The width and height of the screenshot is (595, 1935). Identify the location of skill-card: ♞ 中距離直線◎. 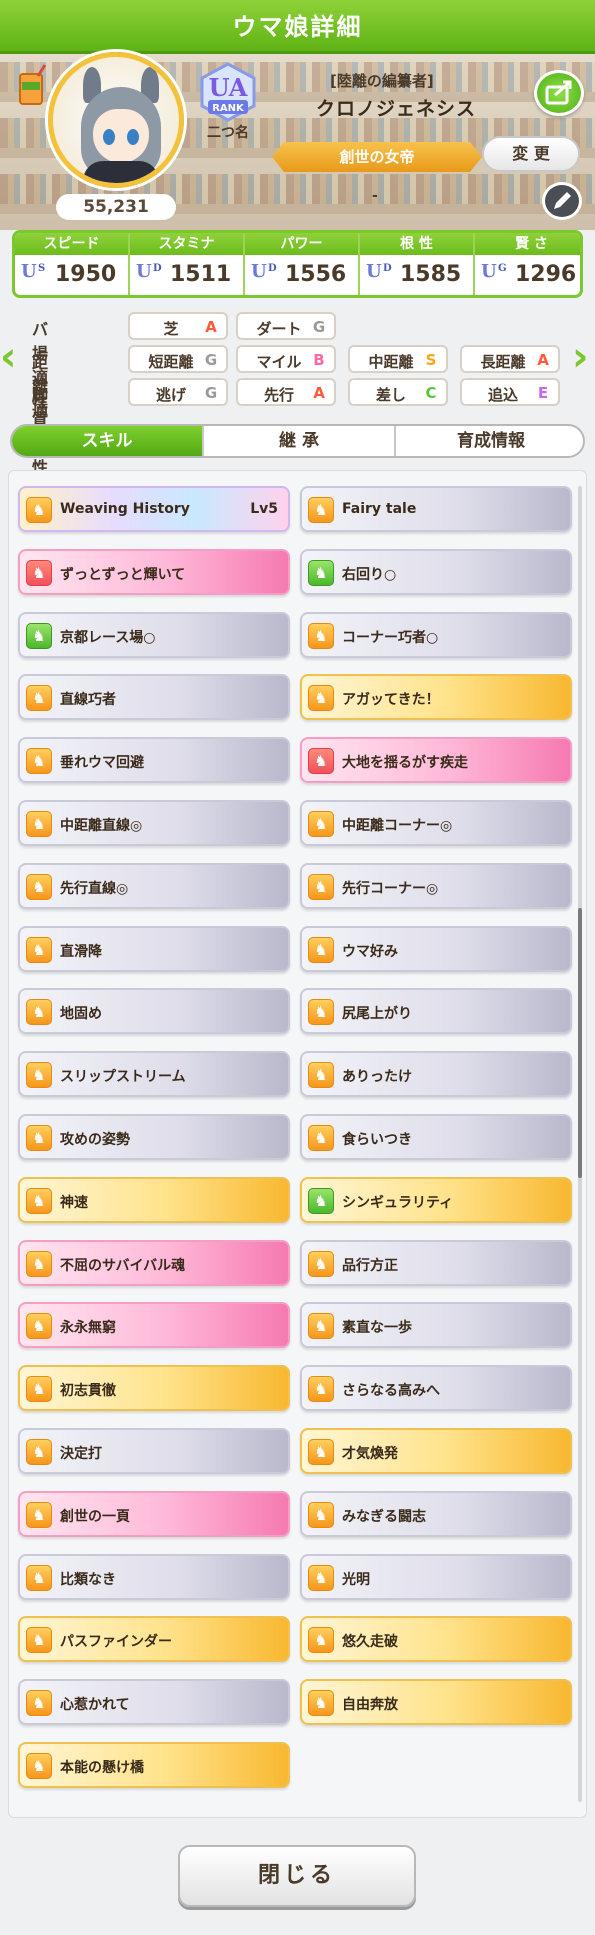
(154, 823).